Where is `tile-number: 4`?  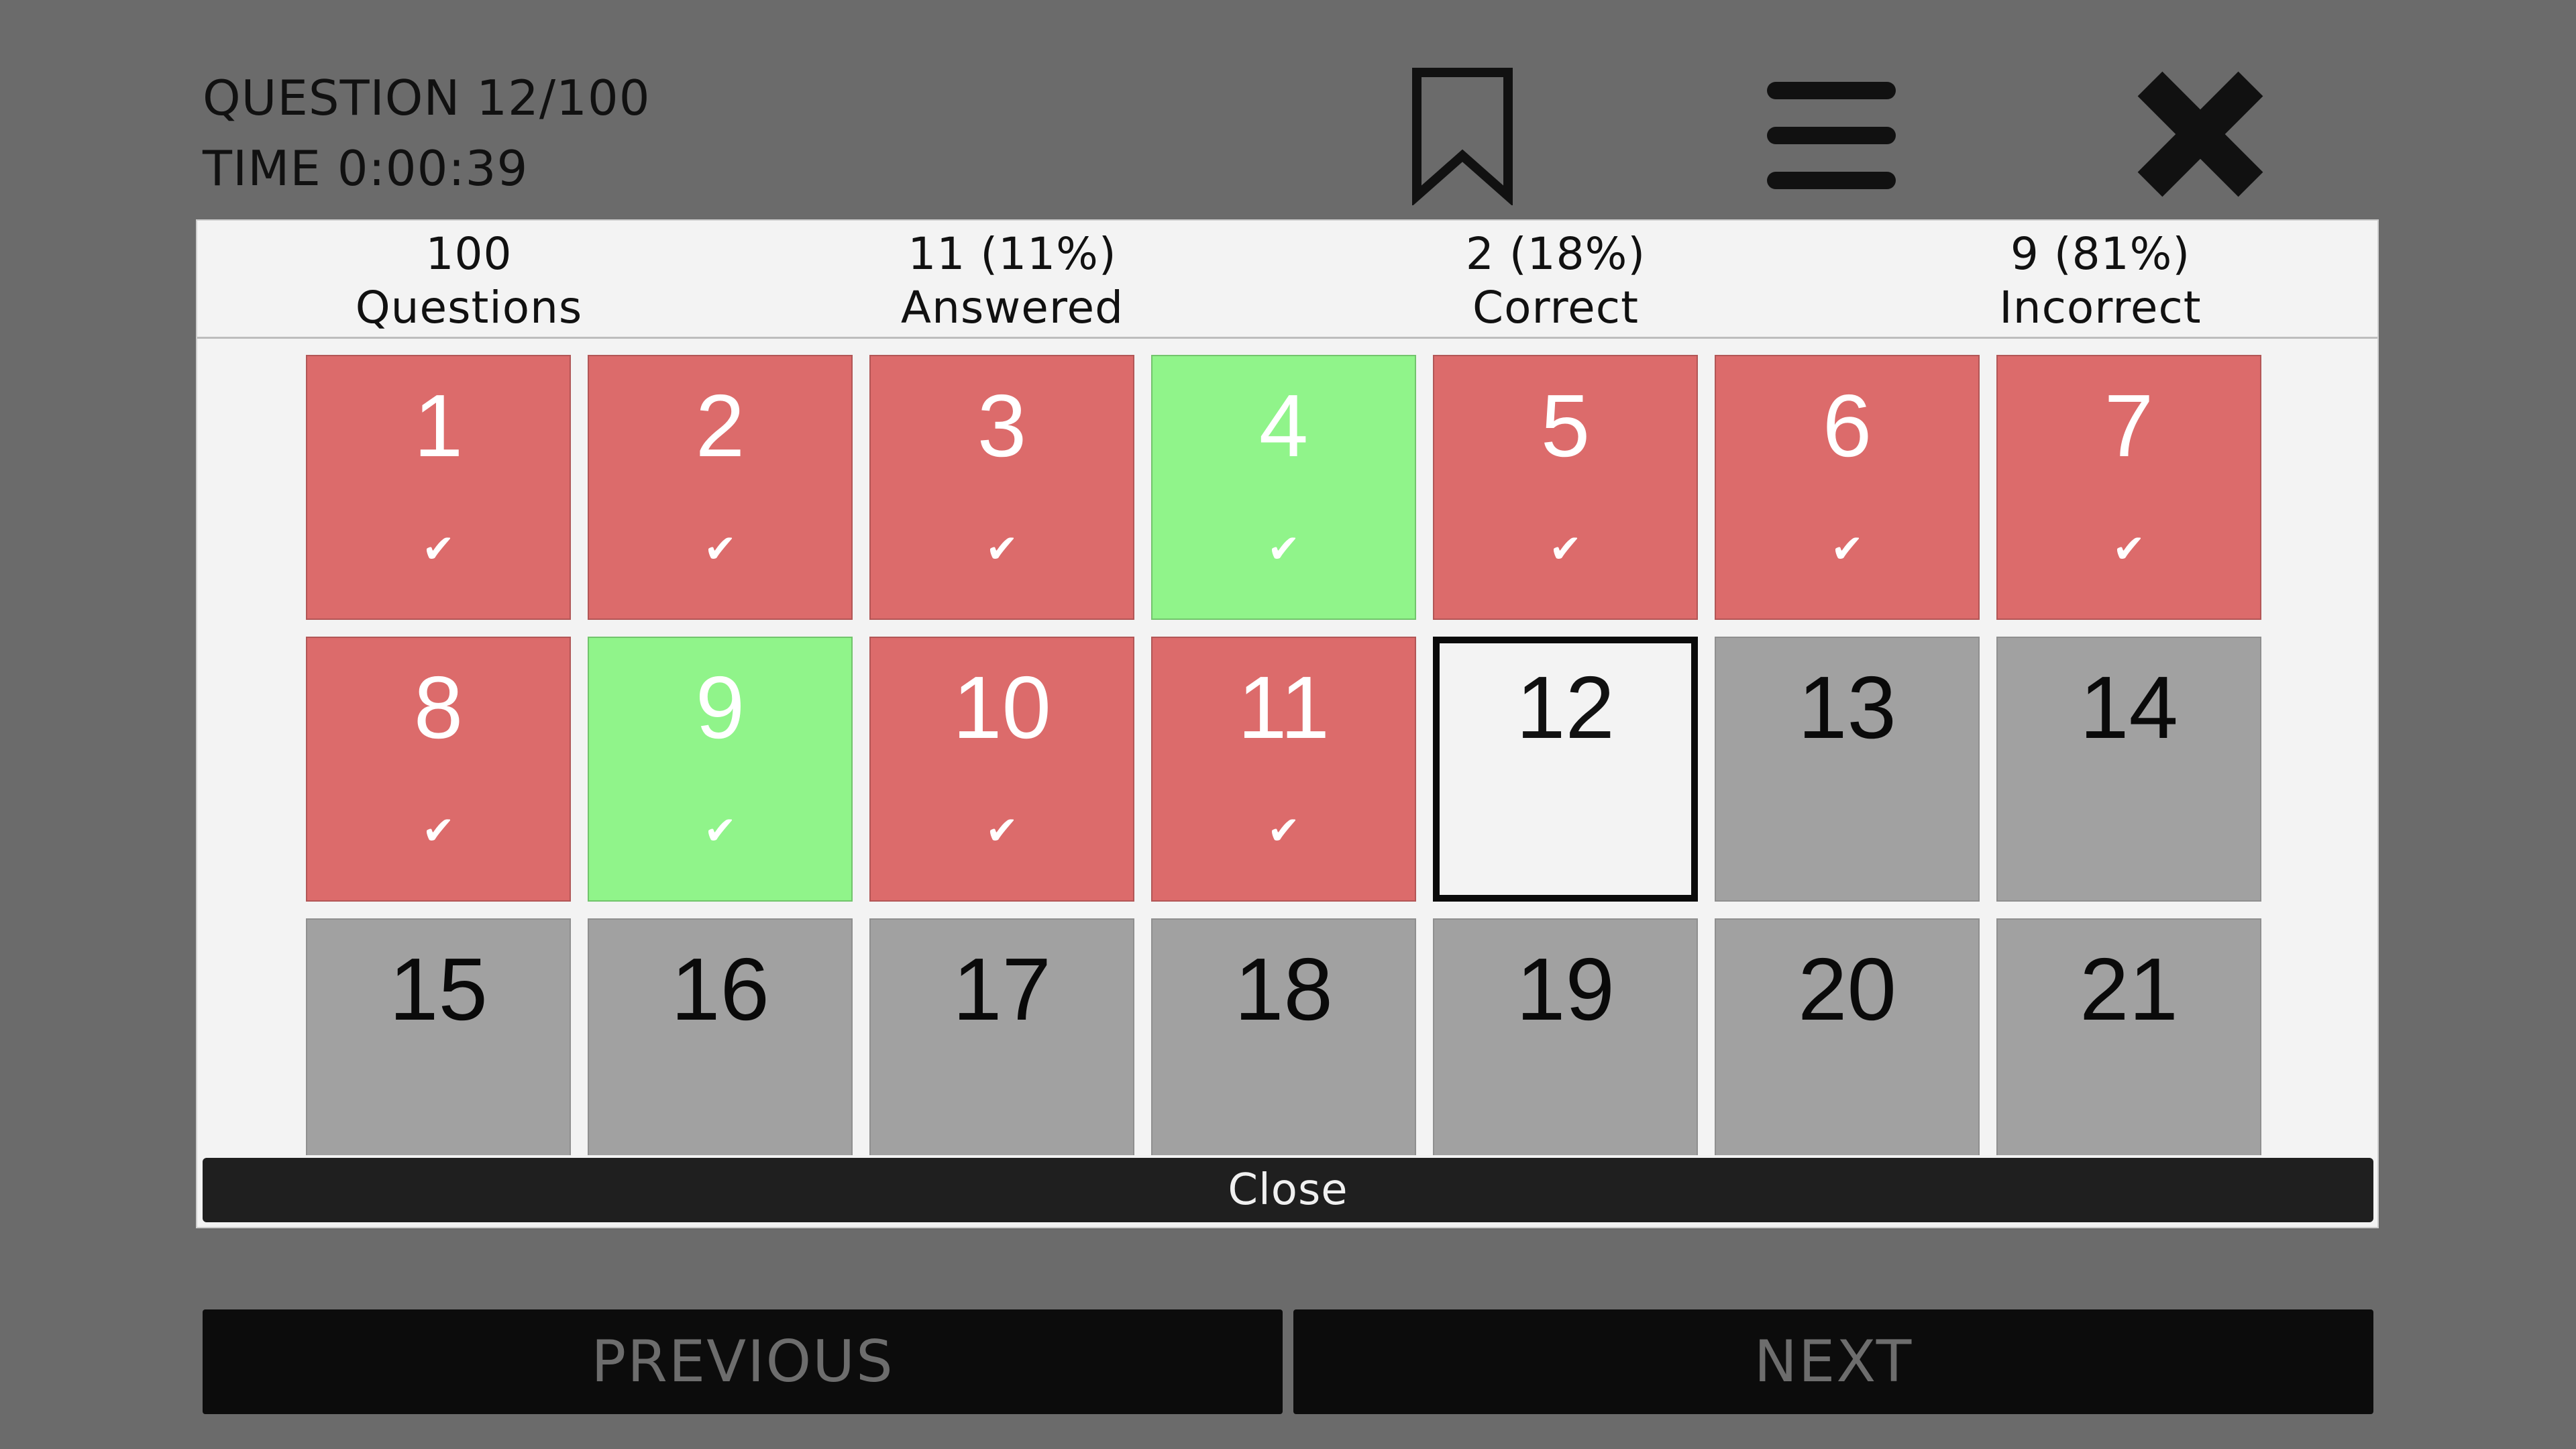
tile-number: 4 is located at coordinates (1283, 425).